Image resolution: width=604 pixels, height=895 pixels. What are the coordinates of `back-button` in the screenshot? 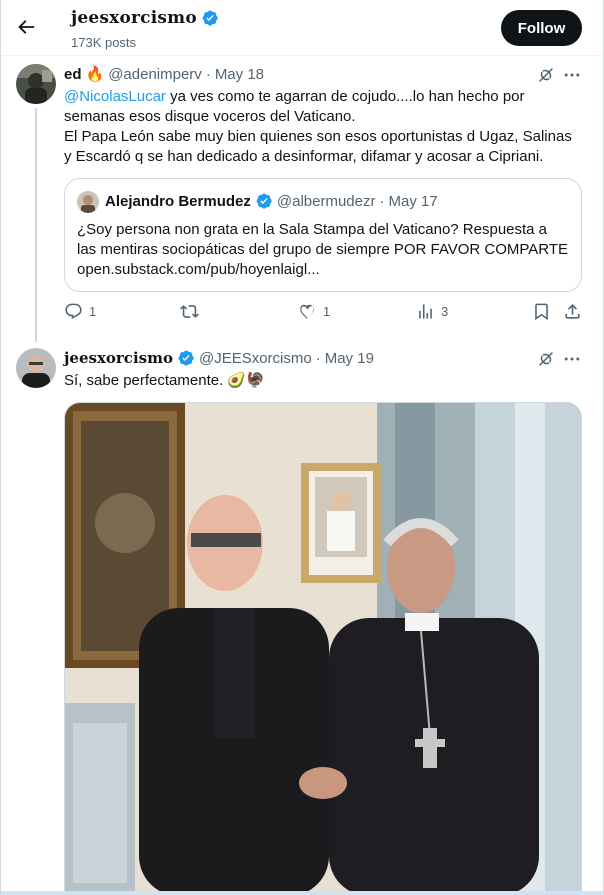 It's located at (26, 27).